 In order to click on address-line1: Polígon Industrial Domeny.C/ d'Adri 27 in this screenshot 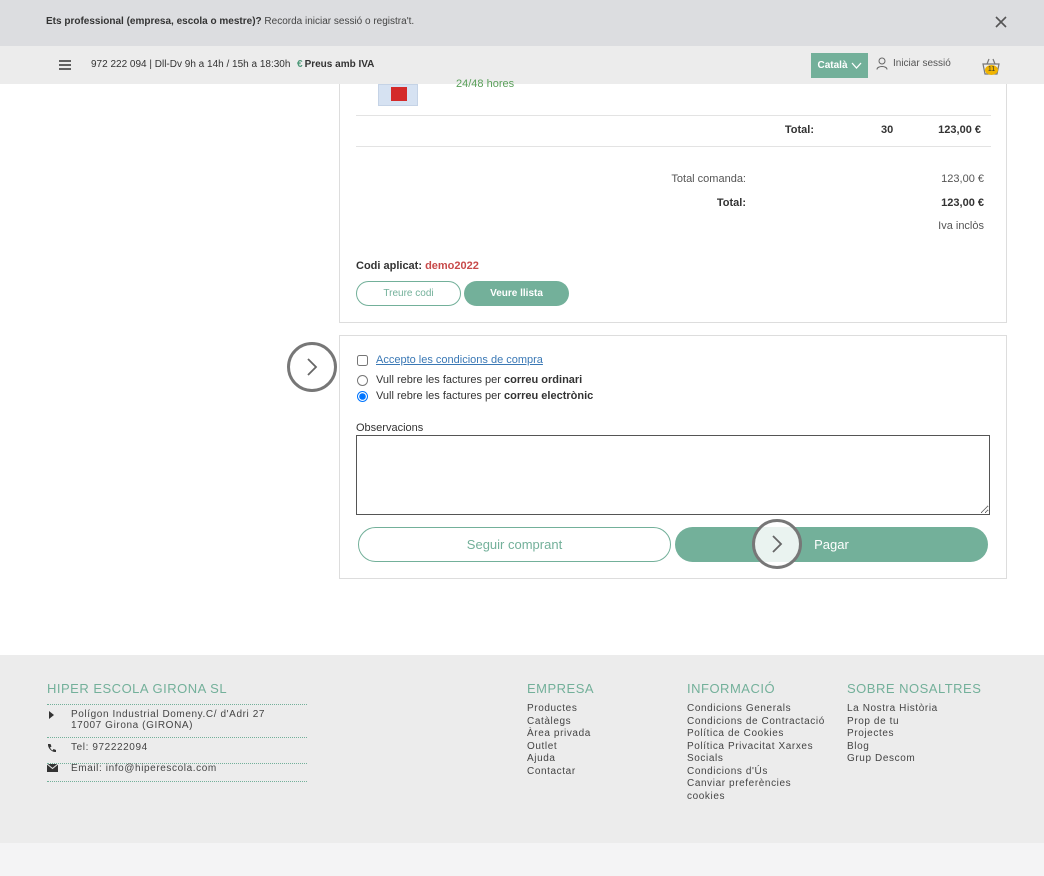, I will do `click(168, 714)`.